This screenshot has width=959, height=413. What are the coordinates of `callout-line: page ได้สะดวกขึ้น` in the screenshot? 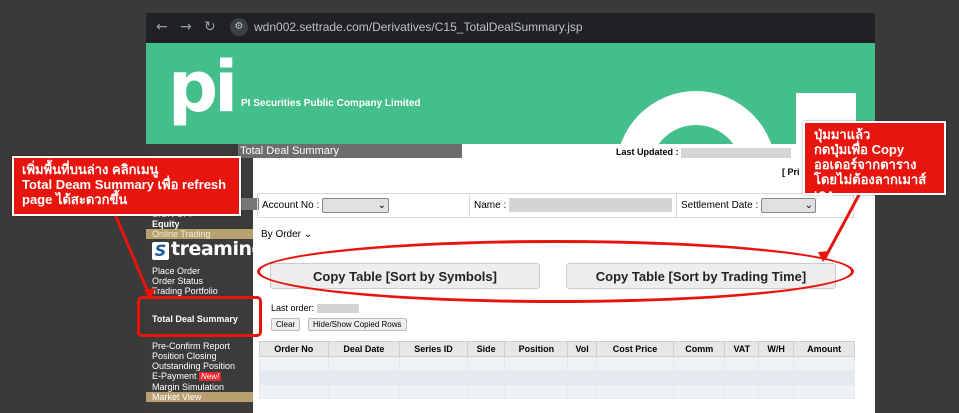 It's located at (75, 199).